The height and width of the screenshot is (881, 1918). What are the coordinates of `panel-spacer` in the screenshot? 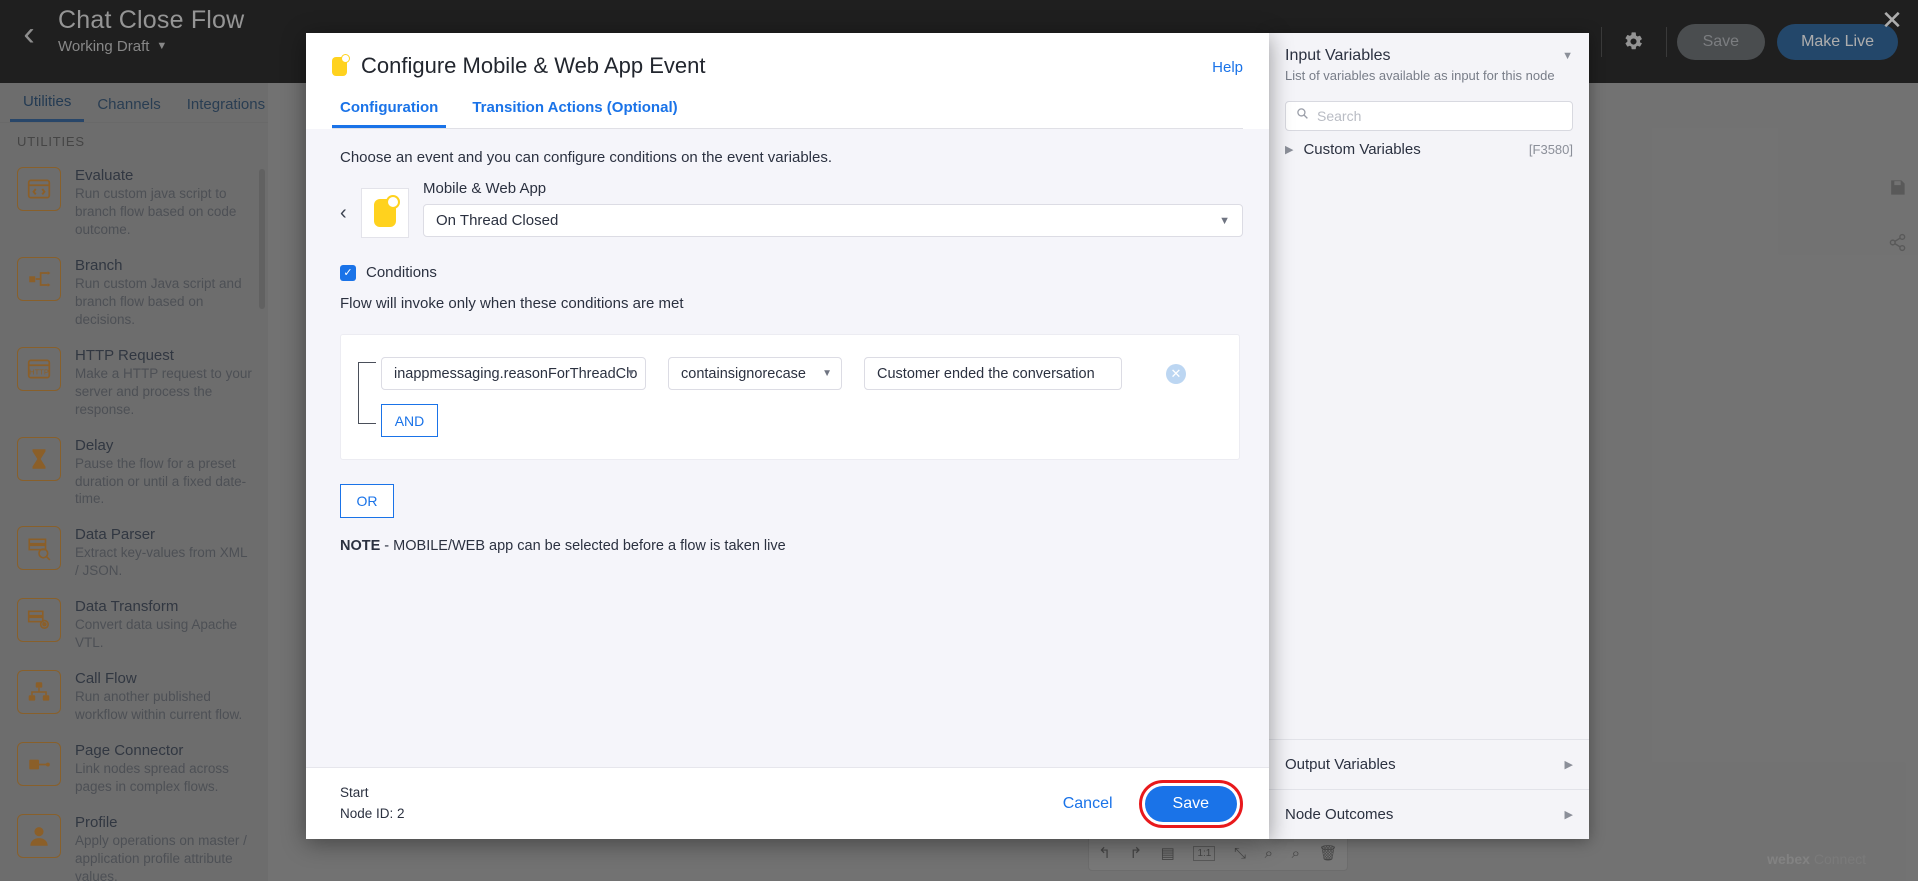 It's located at (1429, 453).